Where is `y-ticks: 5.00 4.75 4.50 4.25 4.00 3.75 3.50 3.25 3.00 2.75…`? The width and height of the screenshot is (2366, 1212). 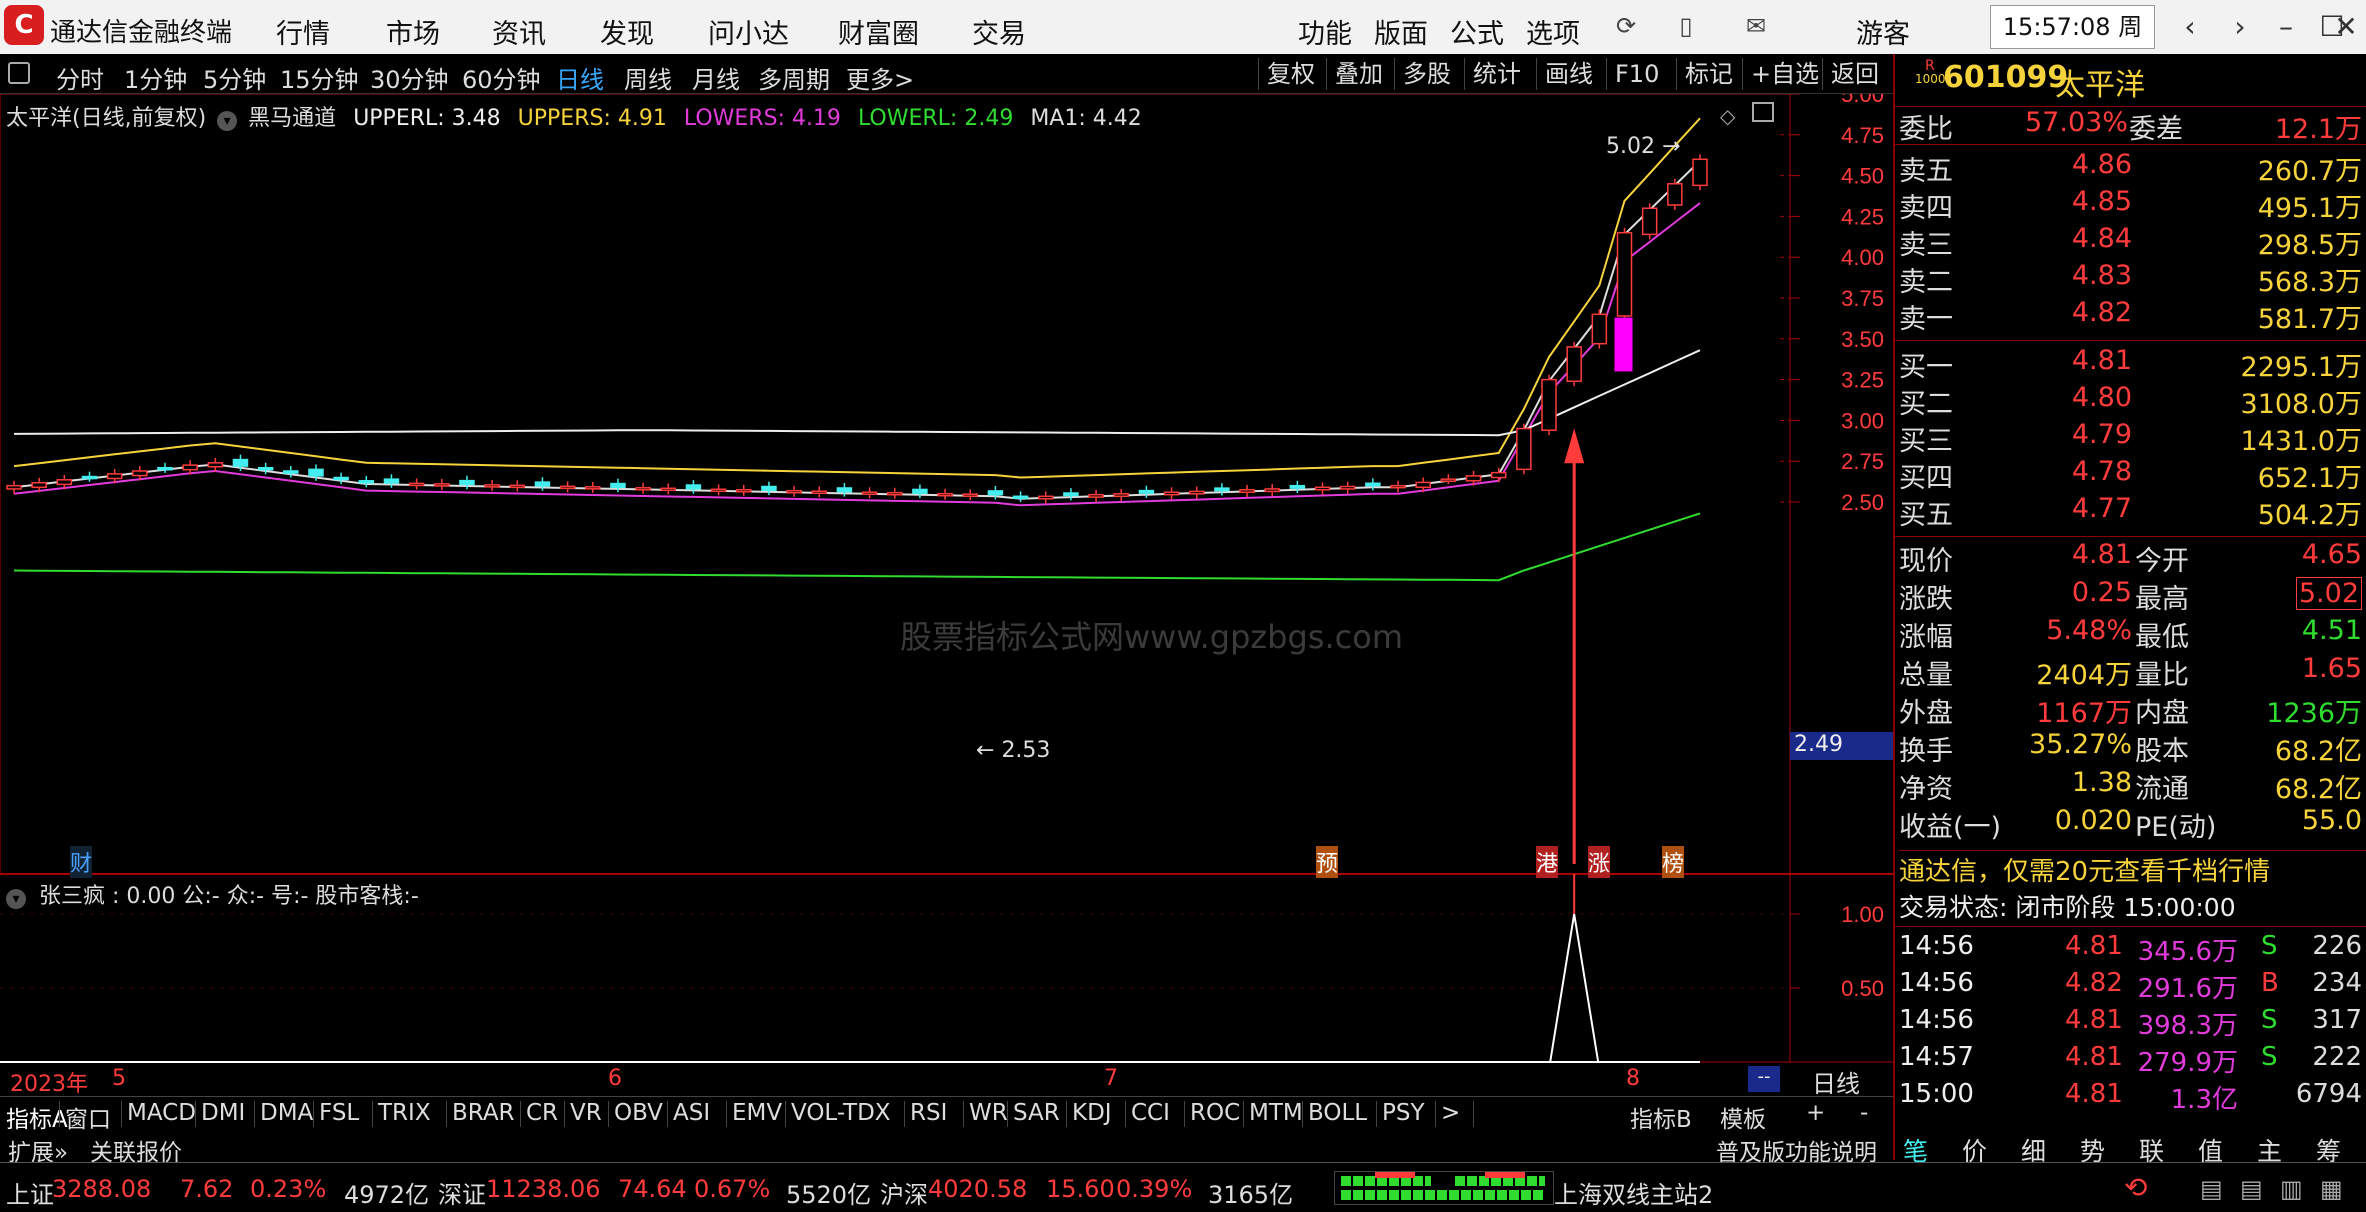 y-ticks: 5.00 4.75 4.50 4.25 4.00 3.75 3.50 3.25 3.00 2.75… is located at coordinates (1837, 547).